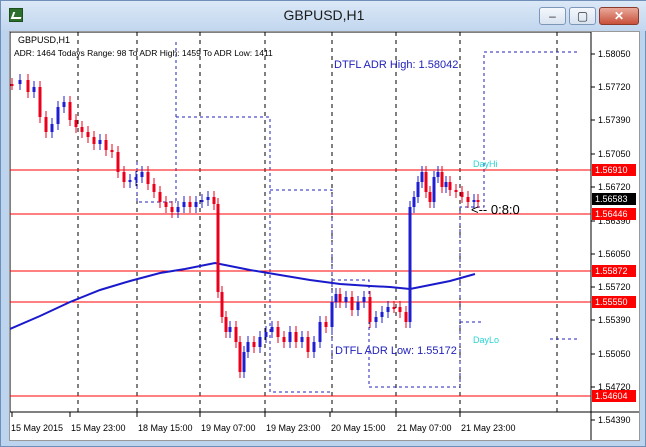 Image resolution: width=646 pixels, height=447 pixels. What do you see at coordinates (614, 354) in the screenshot?
I see `price-tick-label: 1.55050` at bounding box center [614, 354].